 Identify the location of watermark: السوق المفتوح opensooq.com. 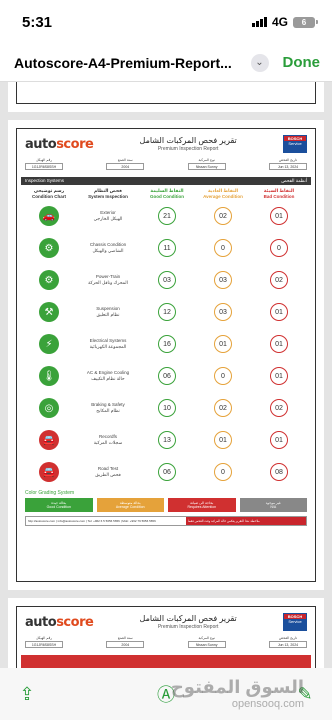
(237, 693).